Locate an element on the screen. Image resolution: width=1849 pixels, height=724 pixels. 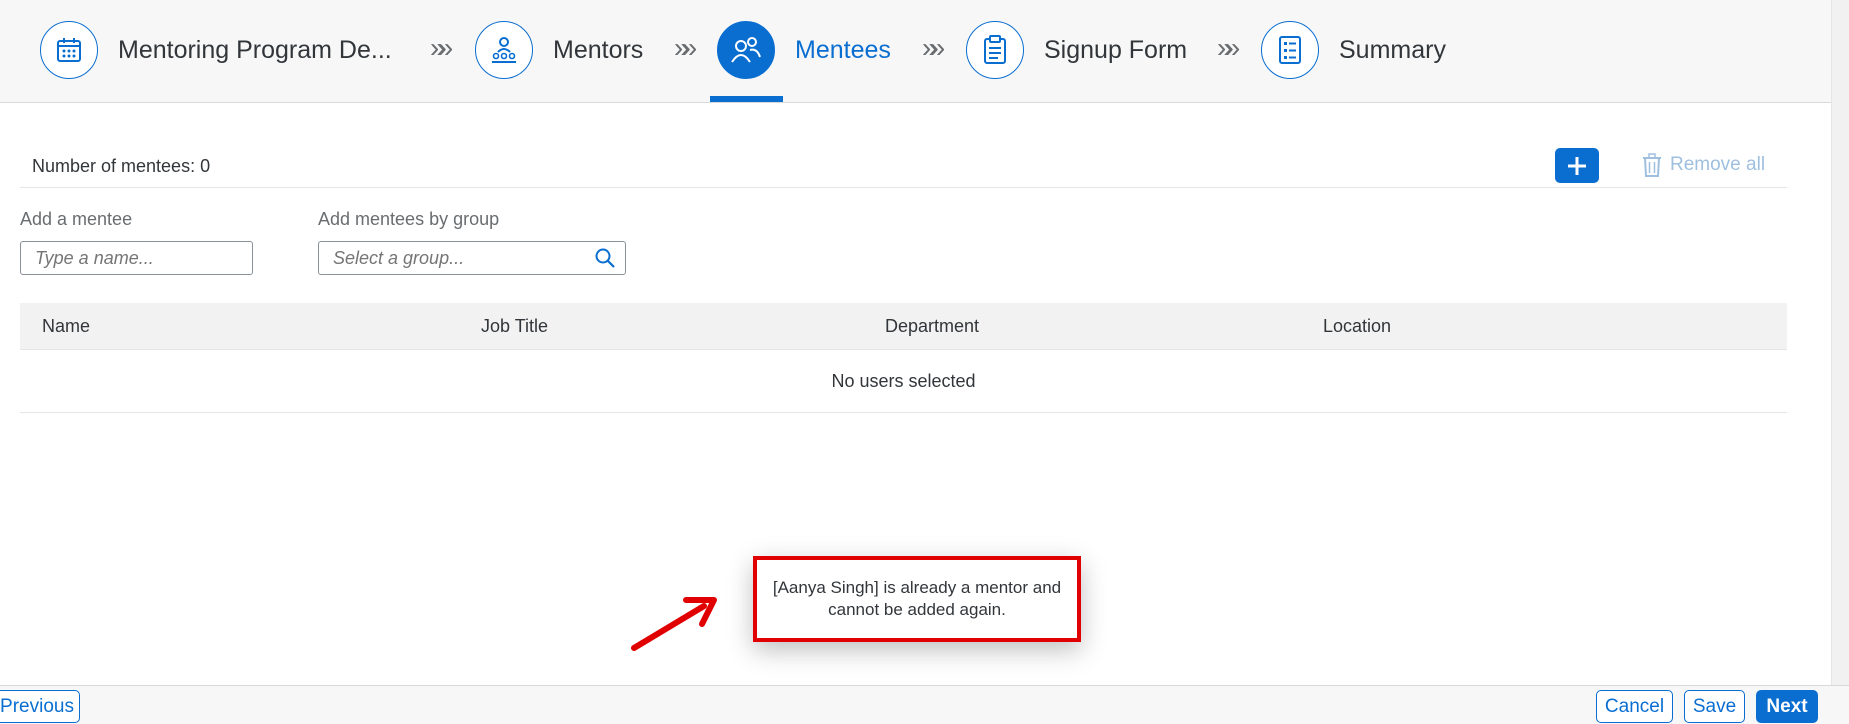
column-header-location: Location is located at coordinates (1357, 326).